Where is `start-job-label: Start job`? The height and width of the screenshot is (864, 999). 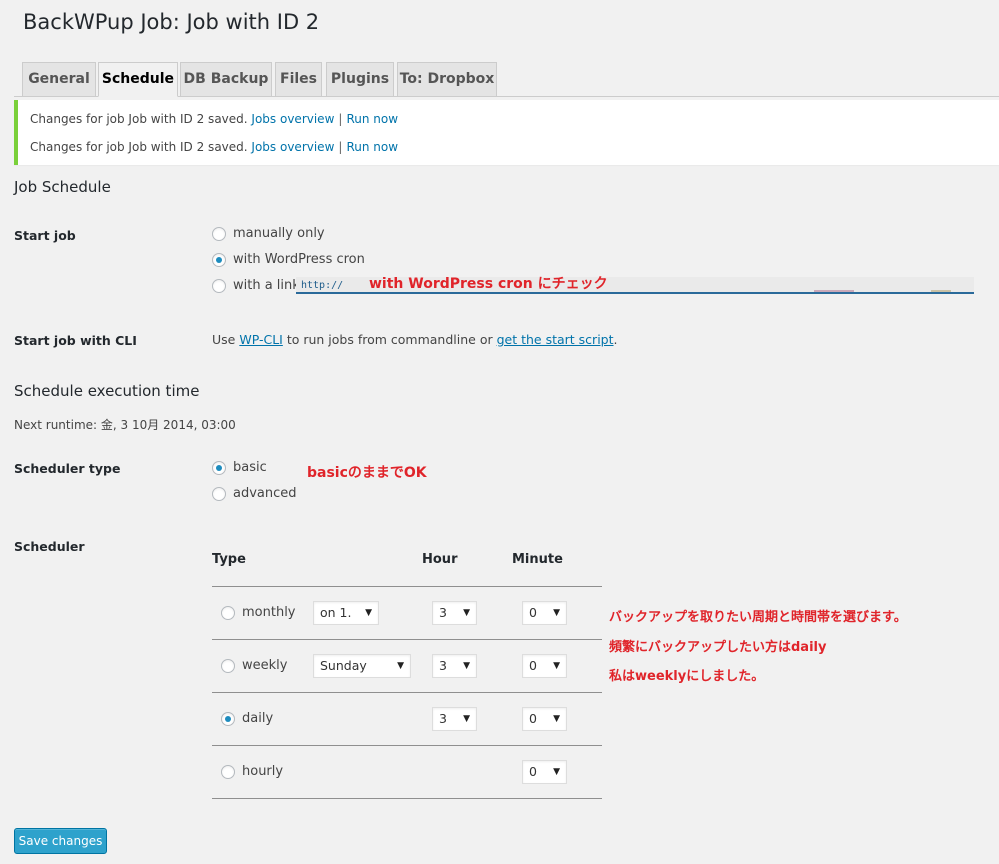
start-job-label: Start job is located at coordinates (45, 235).